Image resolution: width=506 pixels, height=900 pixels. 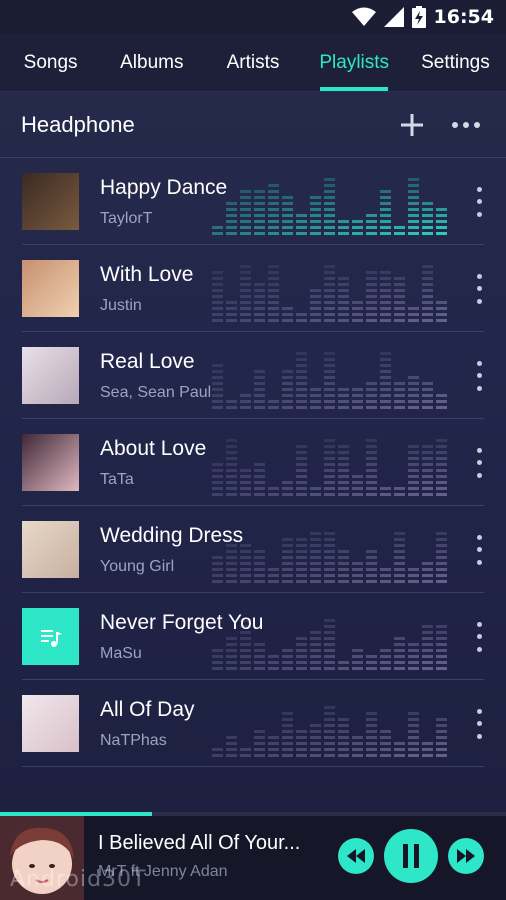 I want to click on list-item: About Love TaTa, so click(x=253, y=462).